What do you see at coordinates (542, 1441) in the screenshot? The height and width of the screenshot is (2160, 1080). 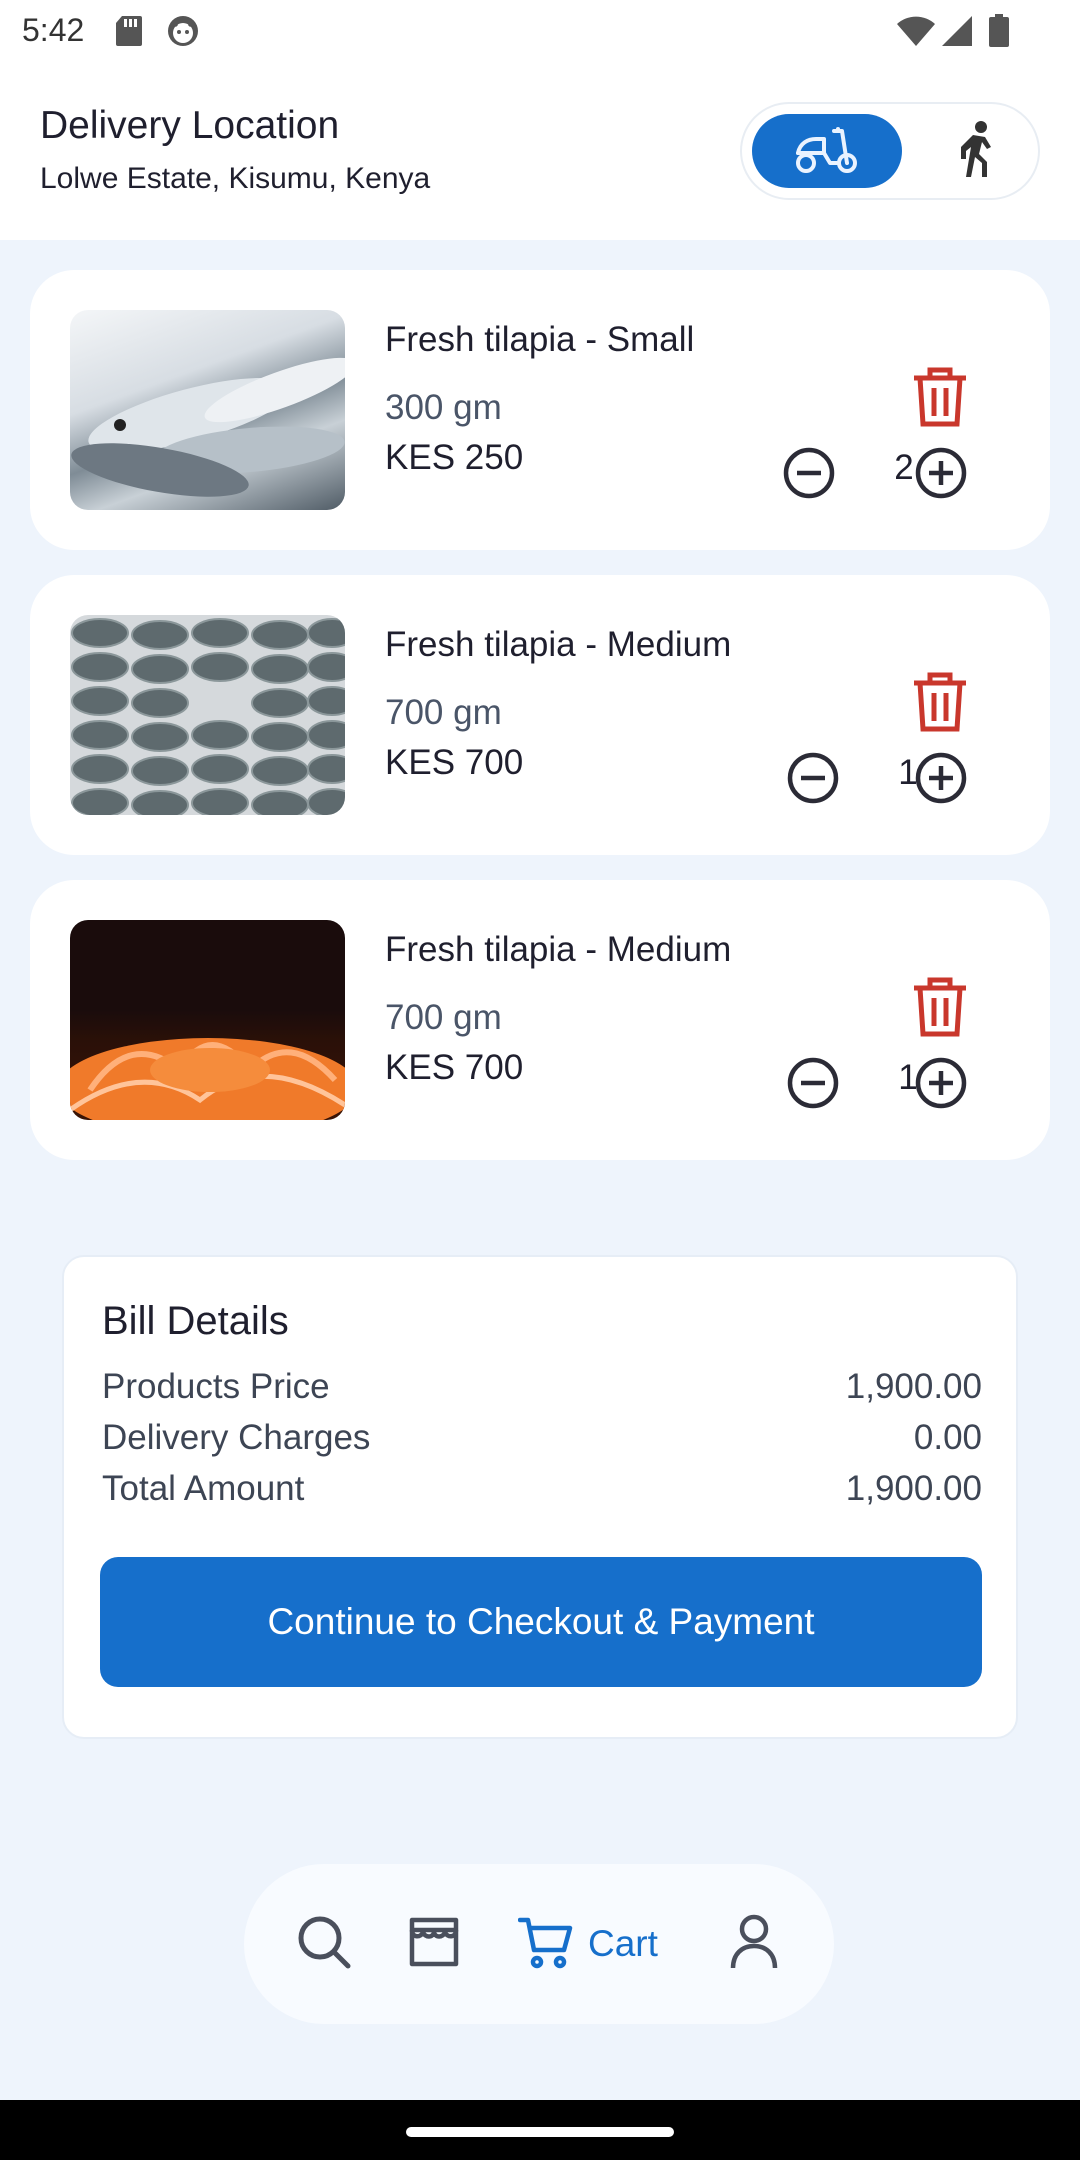 I see `bill-row-delivery-charges: Delivery Charges 0.00` at bounding box center [542, 1441].